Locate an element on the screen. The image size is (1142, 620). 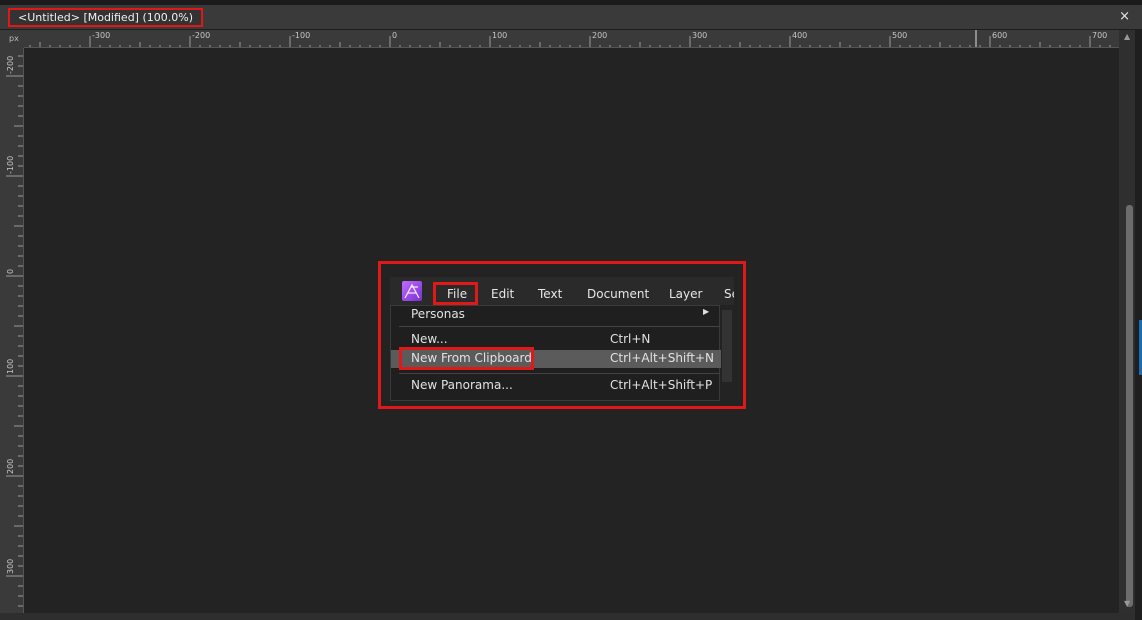
menu-item-personas: Personas ▶ is located at coordinates (556, 315).